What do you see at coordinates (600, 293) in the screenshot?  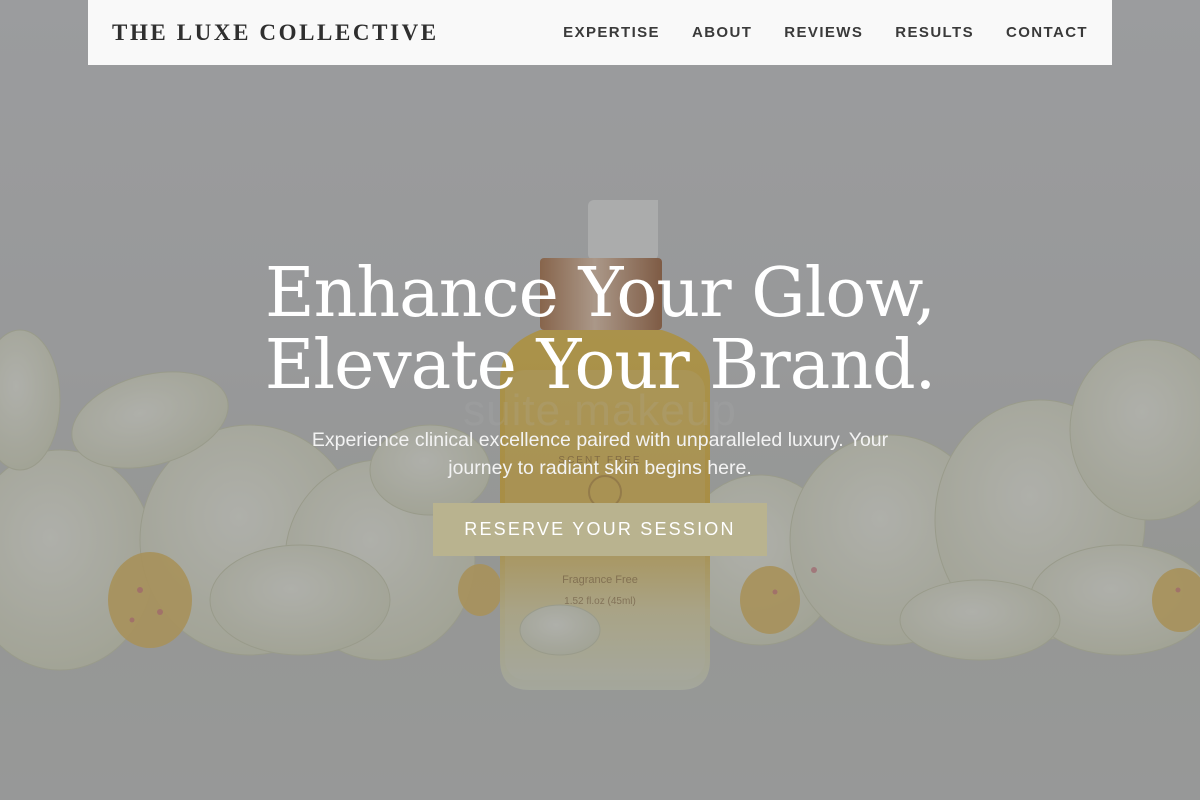 I see `hero-headline-line-1: Enhance Your Glow,` at bounding box center [600, 293].